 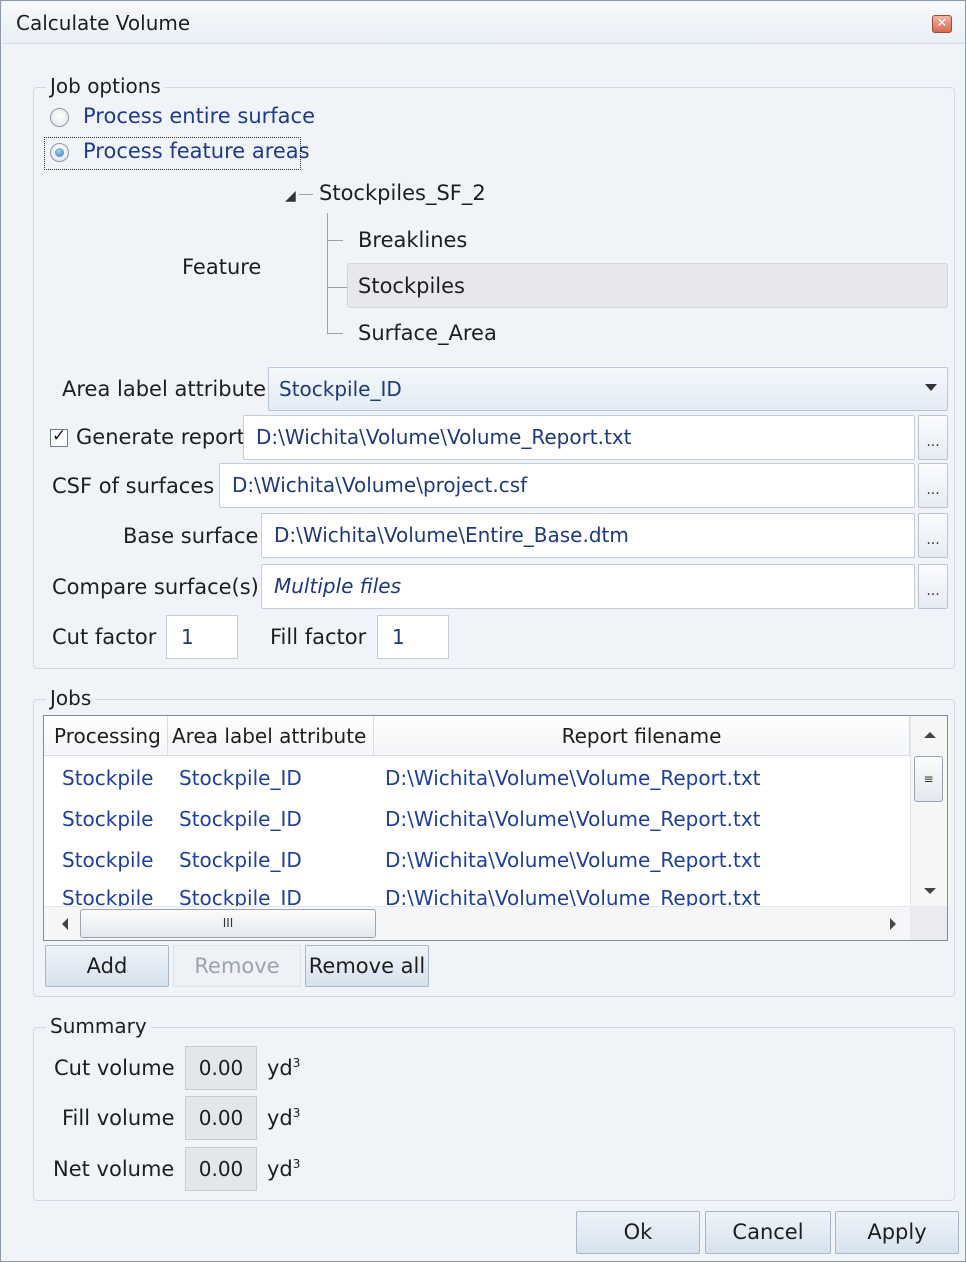 I want to click on csf-label: CSF of surfaces, so click(x=133, y=486).